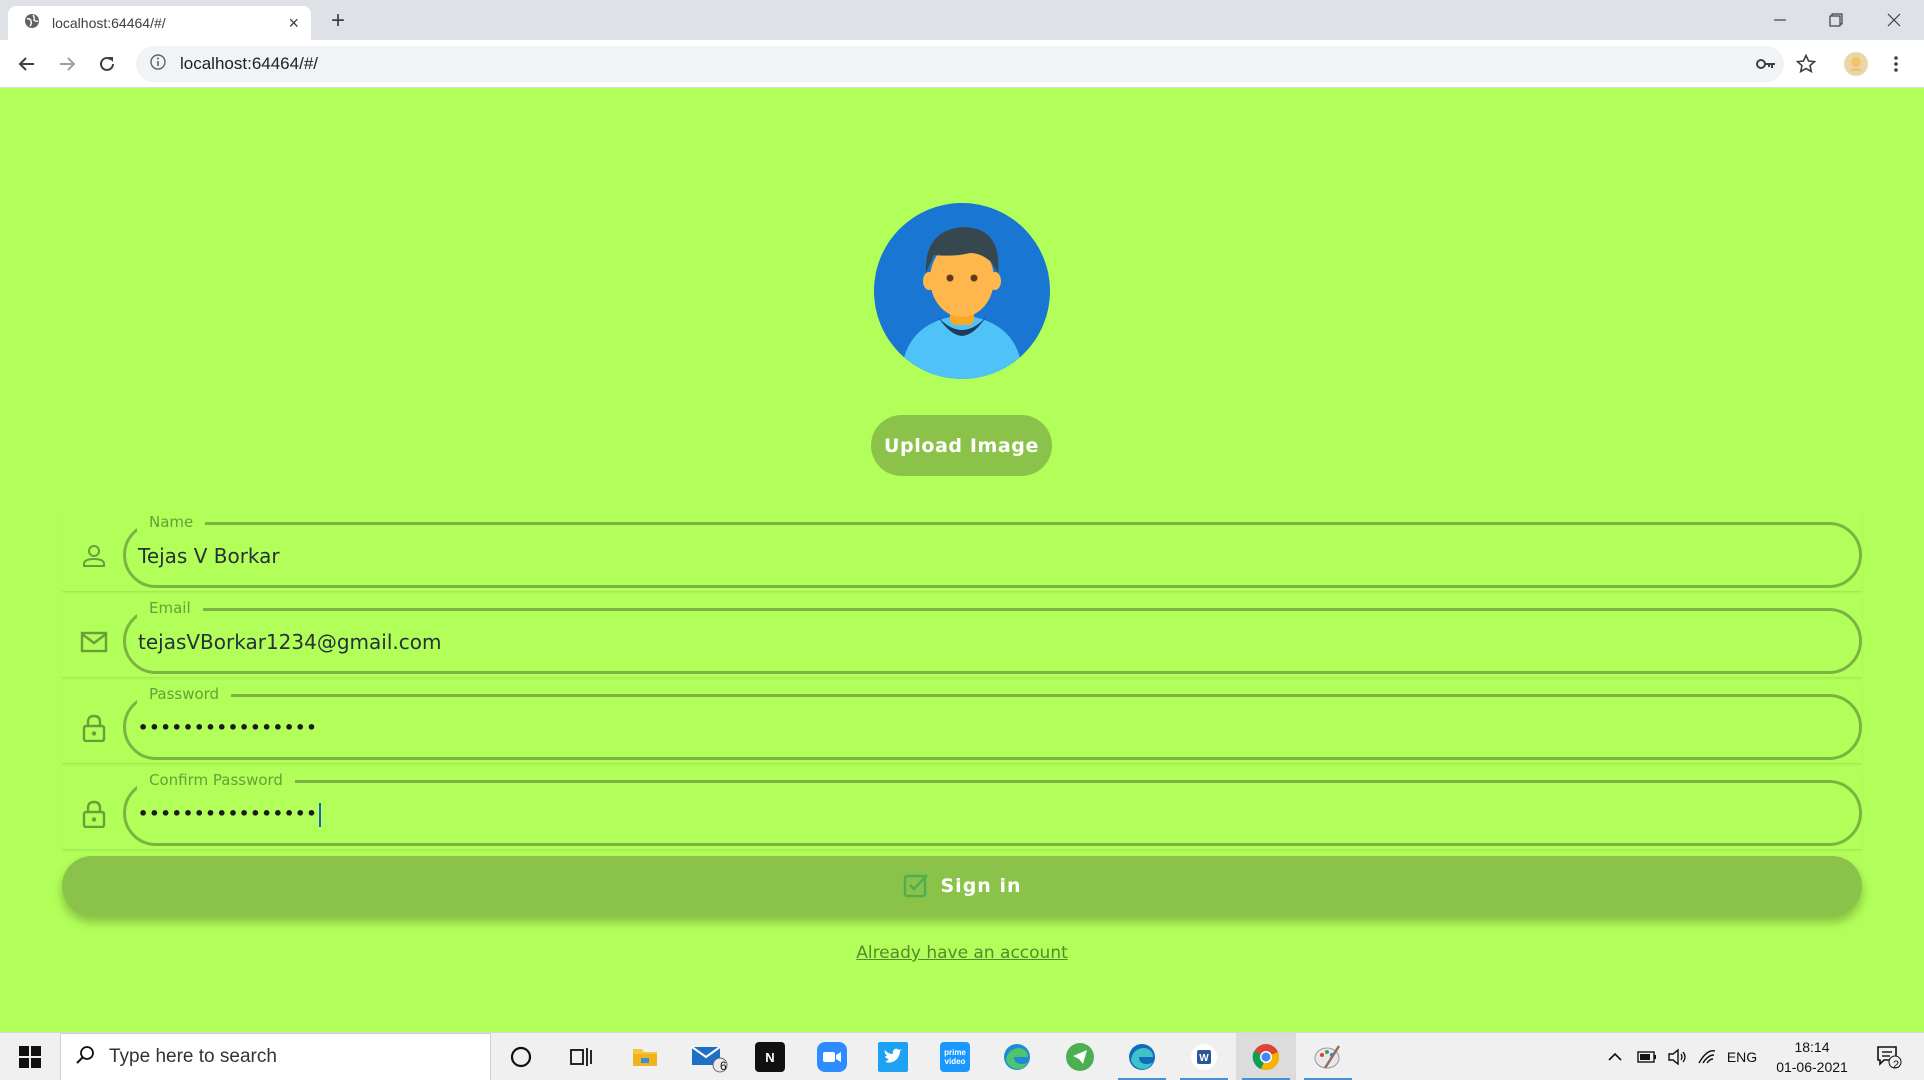 This screenshot has height=1080, width=1924. I want to click on paint-icon, so click(1328, 1056).